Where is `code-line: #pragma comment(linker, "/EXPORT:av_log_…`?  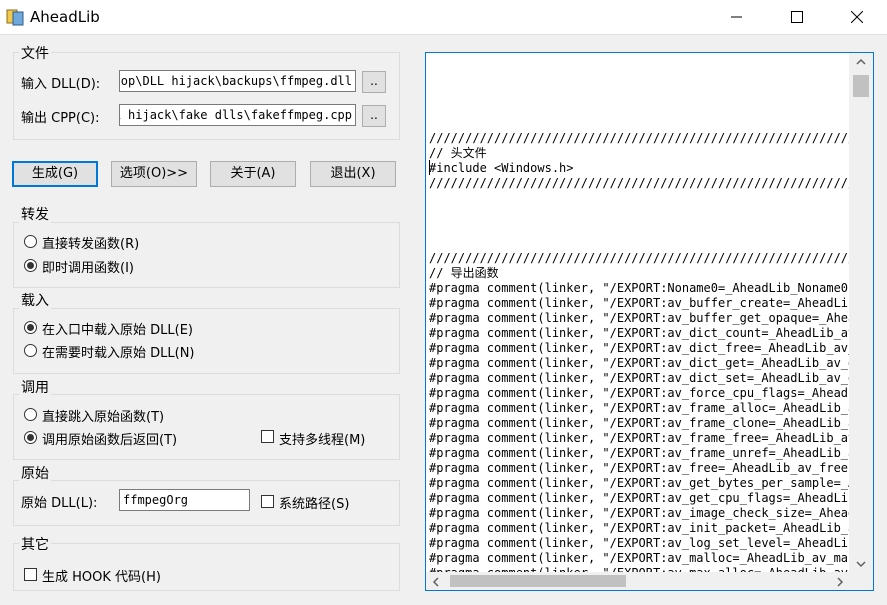 code-line: #pragma comment(linker, "/EXPORT:av_log_… is located at coordinates (639, 543).